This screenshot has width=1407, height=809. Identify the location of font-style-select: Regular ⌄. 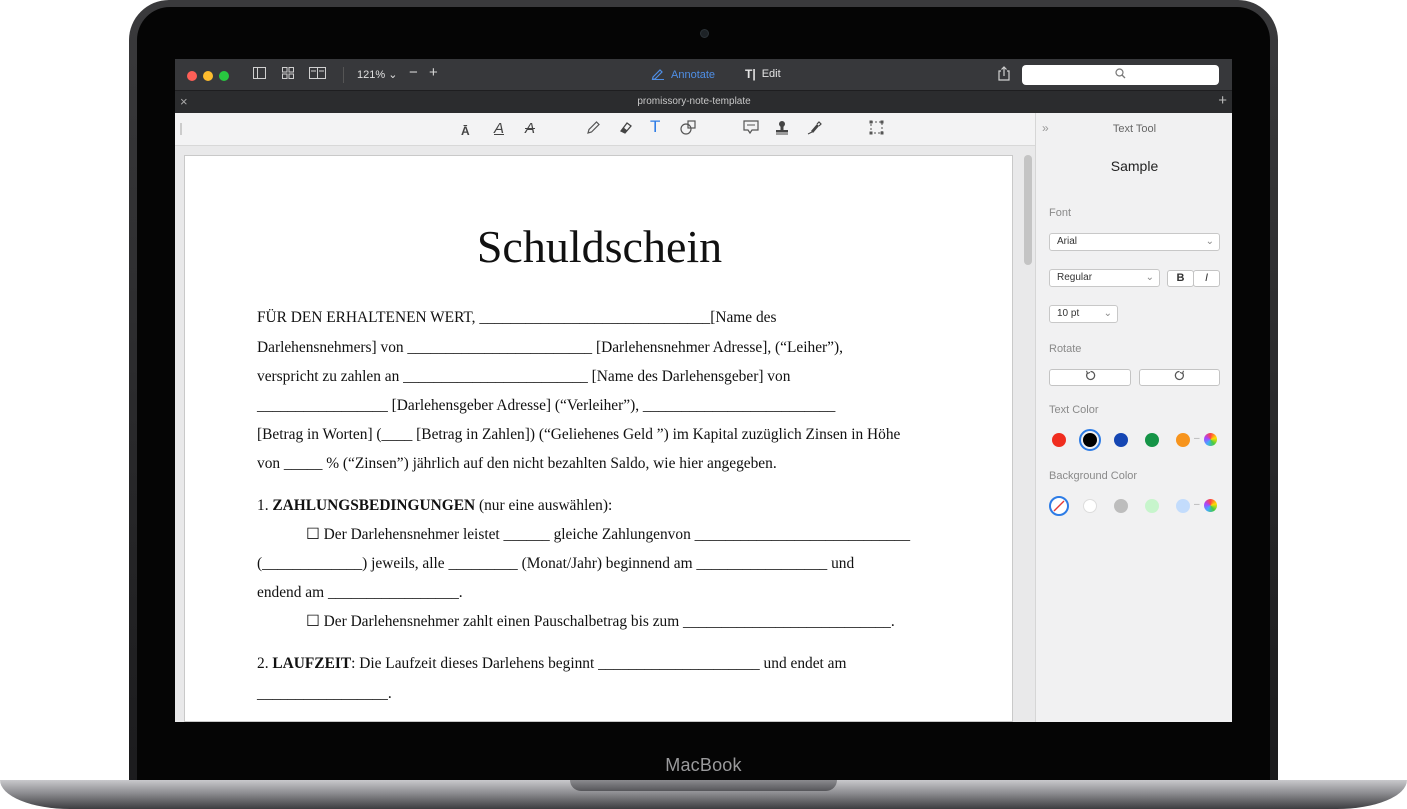
(1104, 278).